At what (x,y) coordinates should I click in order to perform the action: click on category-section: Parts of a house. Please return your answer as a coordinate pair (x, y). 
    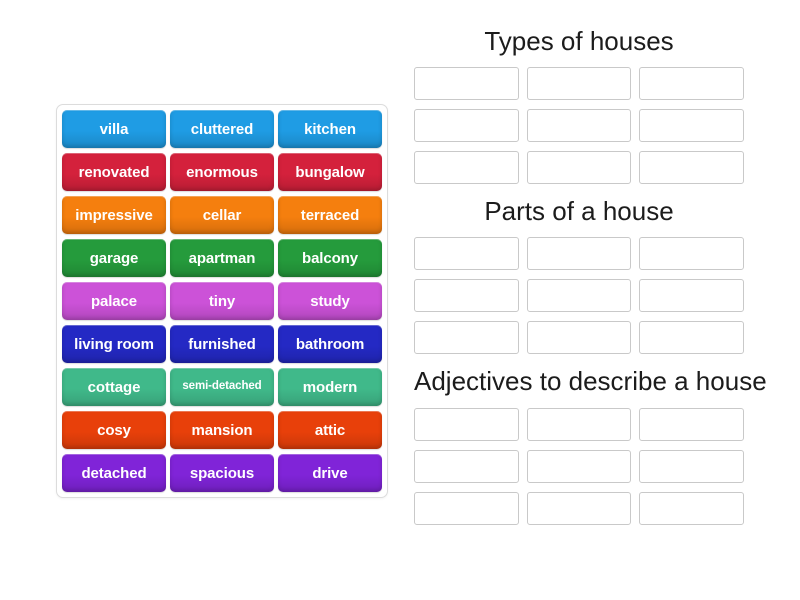
    Looking at the image, I should click on (579, 275).